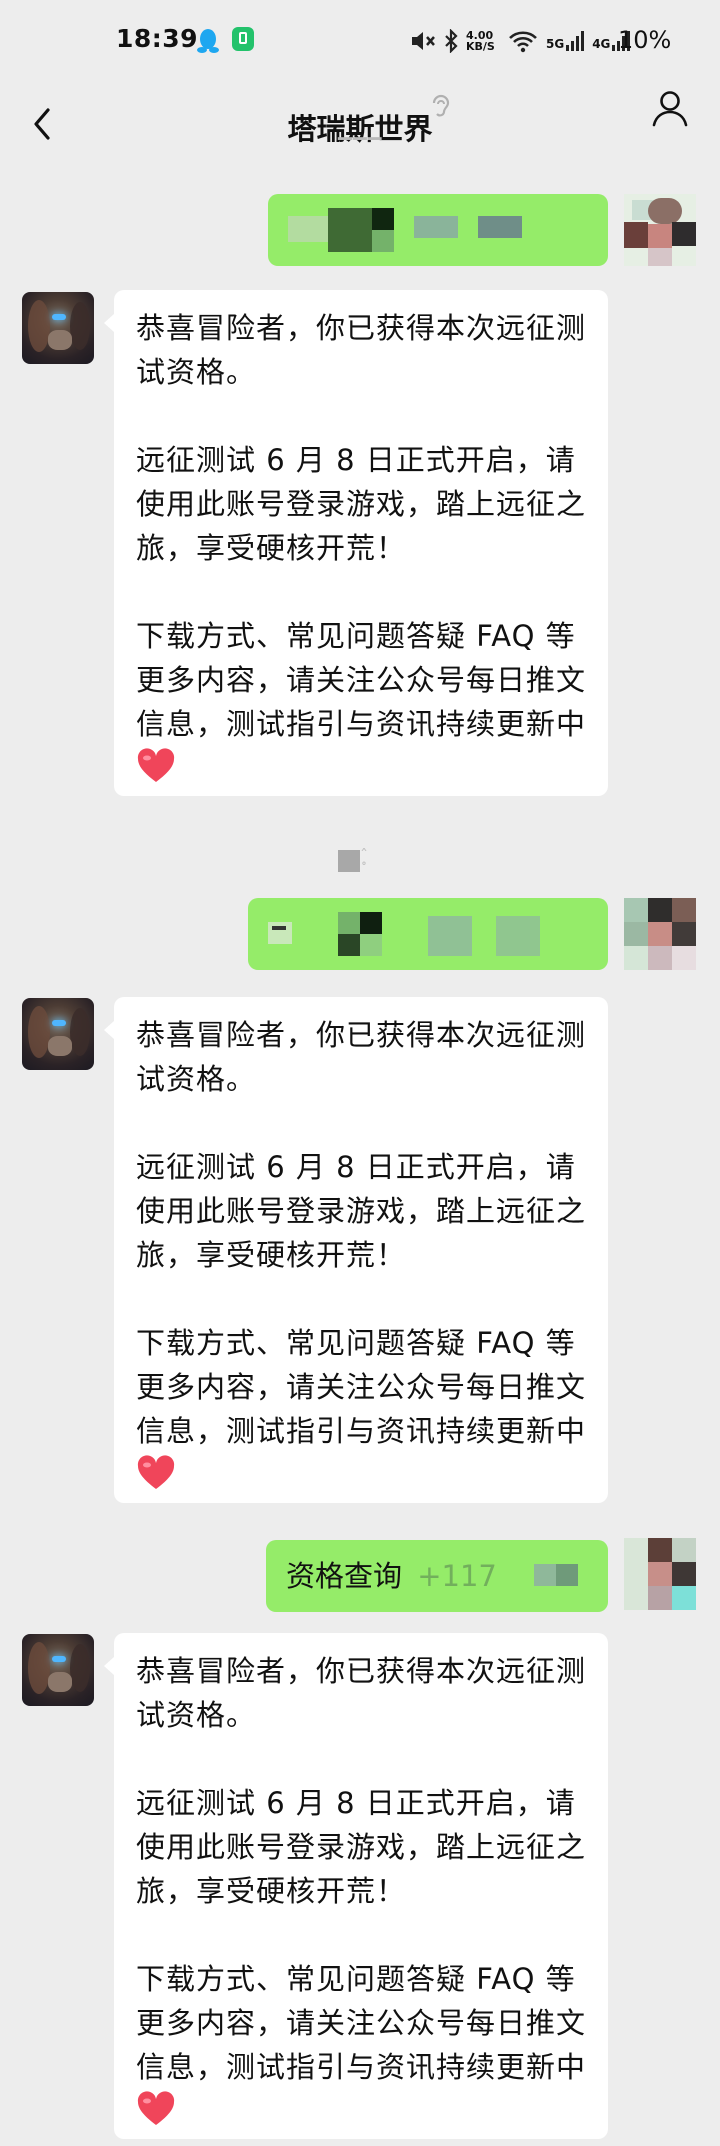 The height and width of the screenshot is (2146, 720). I want to click on status-time: 18:39, so click(157, 38).